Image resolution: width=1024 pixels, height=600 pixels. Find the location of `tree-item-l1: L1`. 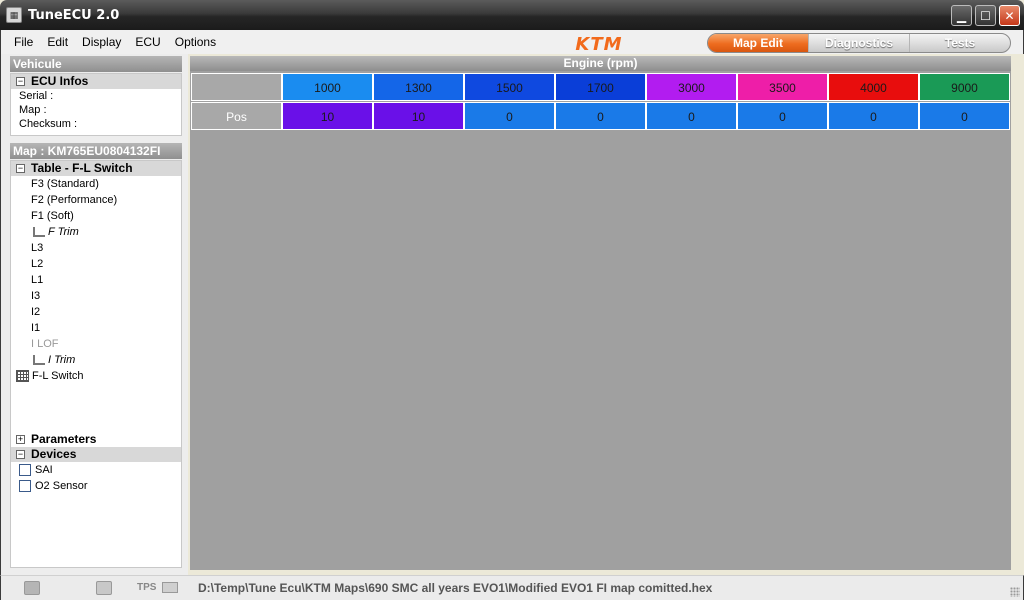

tree-item-l1: L1 is located at coordinates (96, 280).